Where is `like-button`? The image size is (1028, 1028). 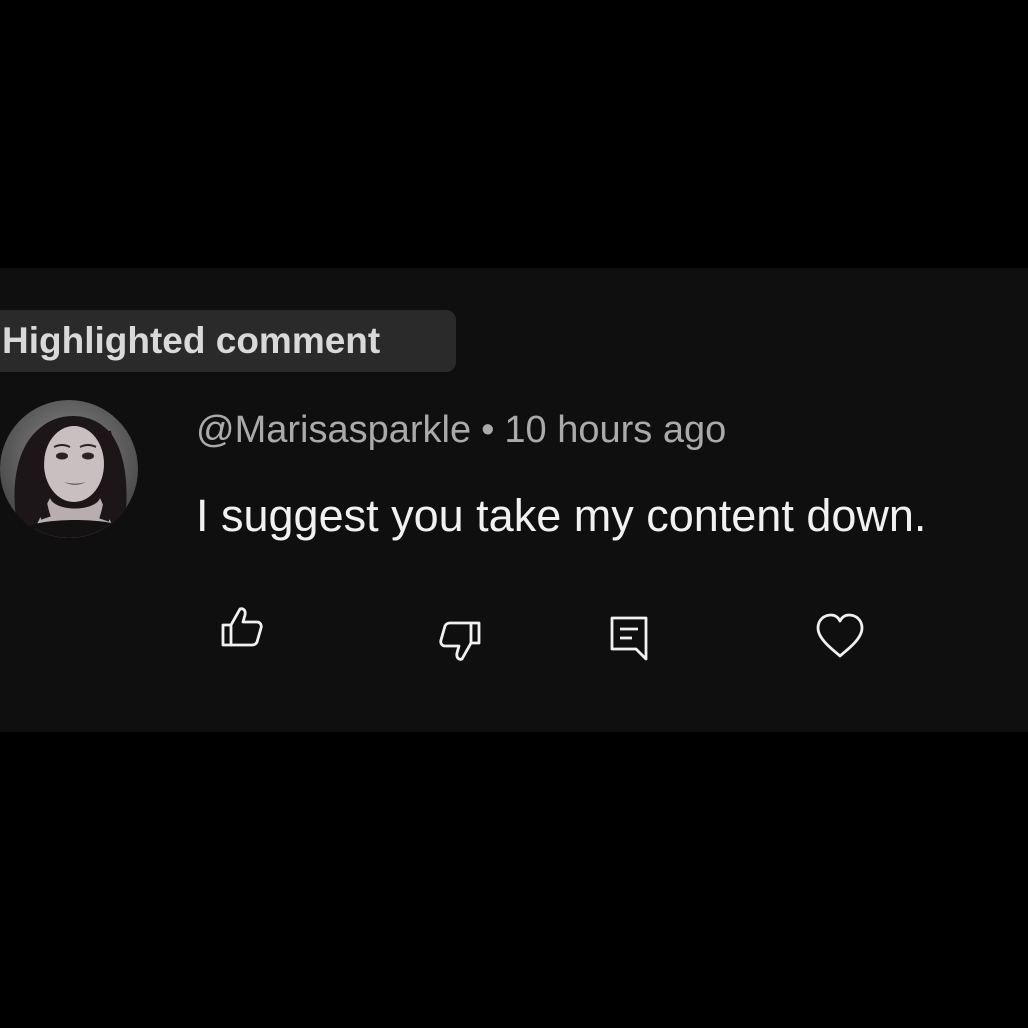
like-button is located at coordinates (242, 626).